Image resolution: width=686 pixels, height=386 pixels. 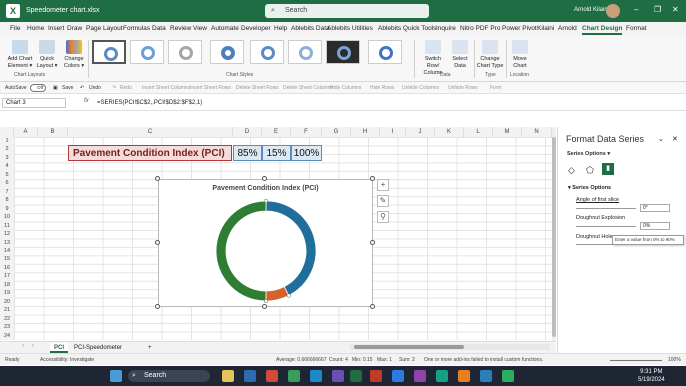 I want to click on horizontal-scrollbar, so click(x=450, y=347).